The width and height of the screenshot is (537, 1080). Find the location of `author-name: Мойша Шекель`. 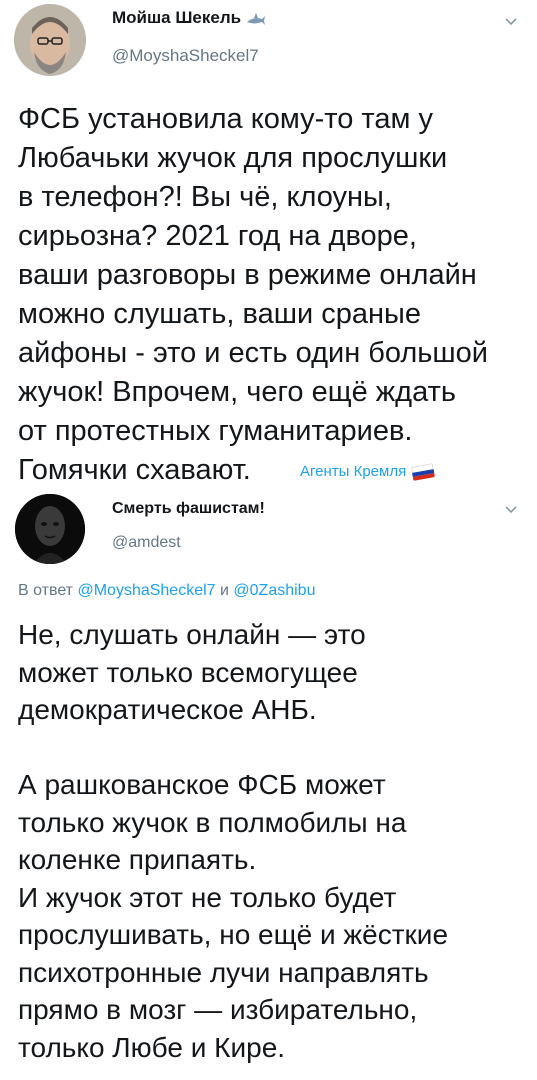

author-name: Мойша Шекель is located at coordinates (189, 18).